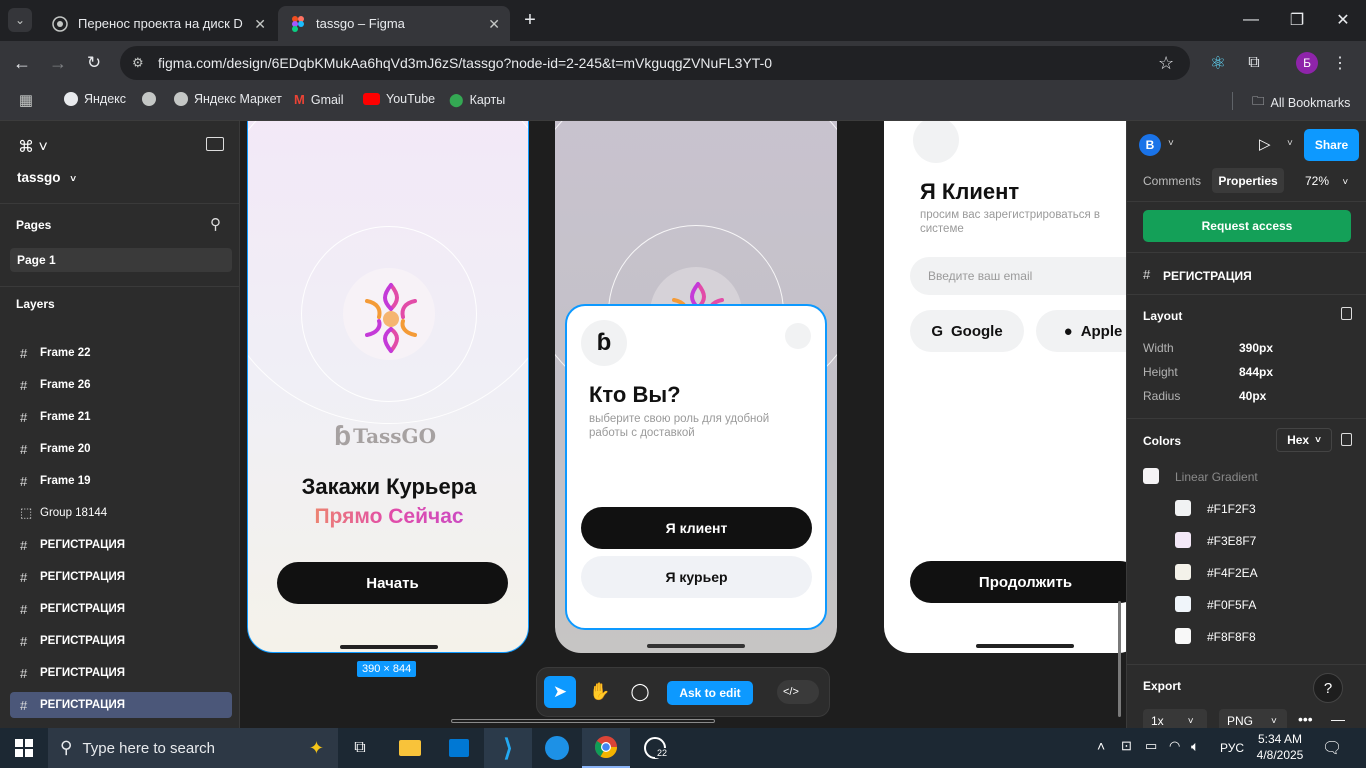 Image resolution: width=1366 pixels, height=768 pixels. What do you see at coordinates (410, 748) in the screenshot?
I see `file-explorer-icon` at bounding box center [410, 748].